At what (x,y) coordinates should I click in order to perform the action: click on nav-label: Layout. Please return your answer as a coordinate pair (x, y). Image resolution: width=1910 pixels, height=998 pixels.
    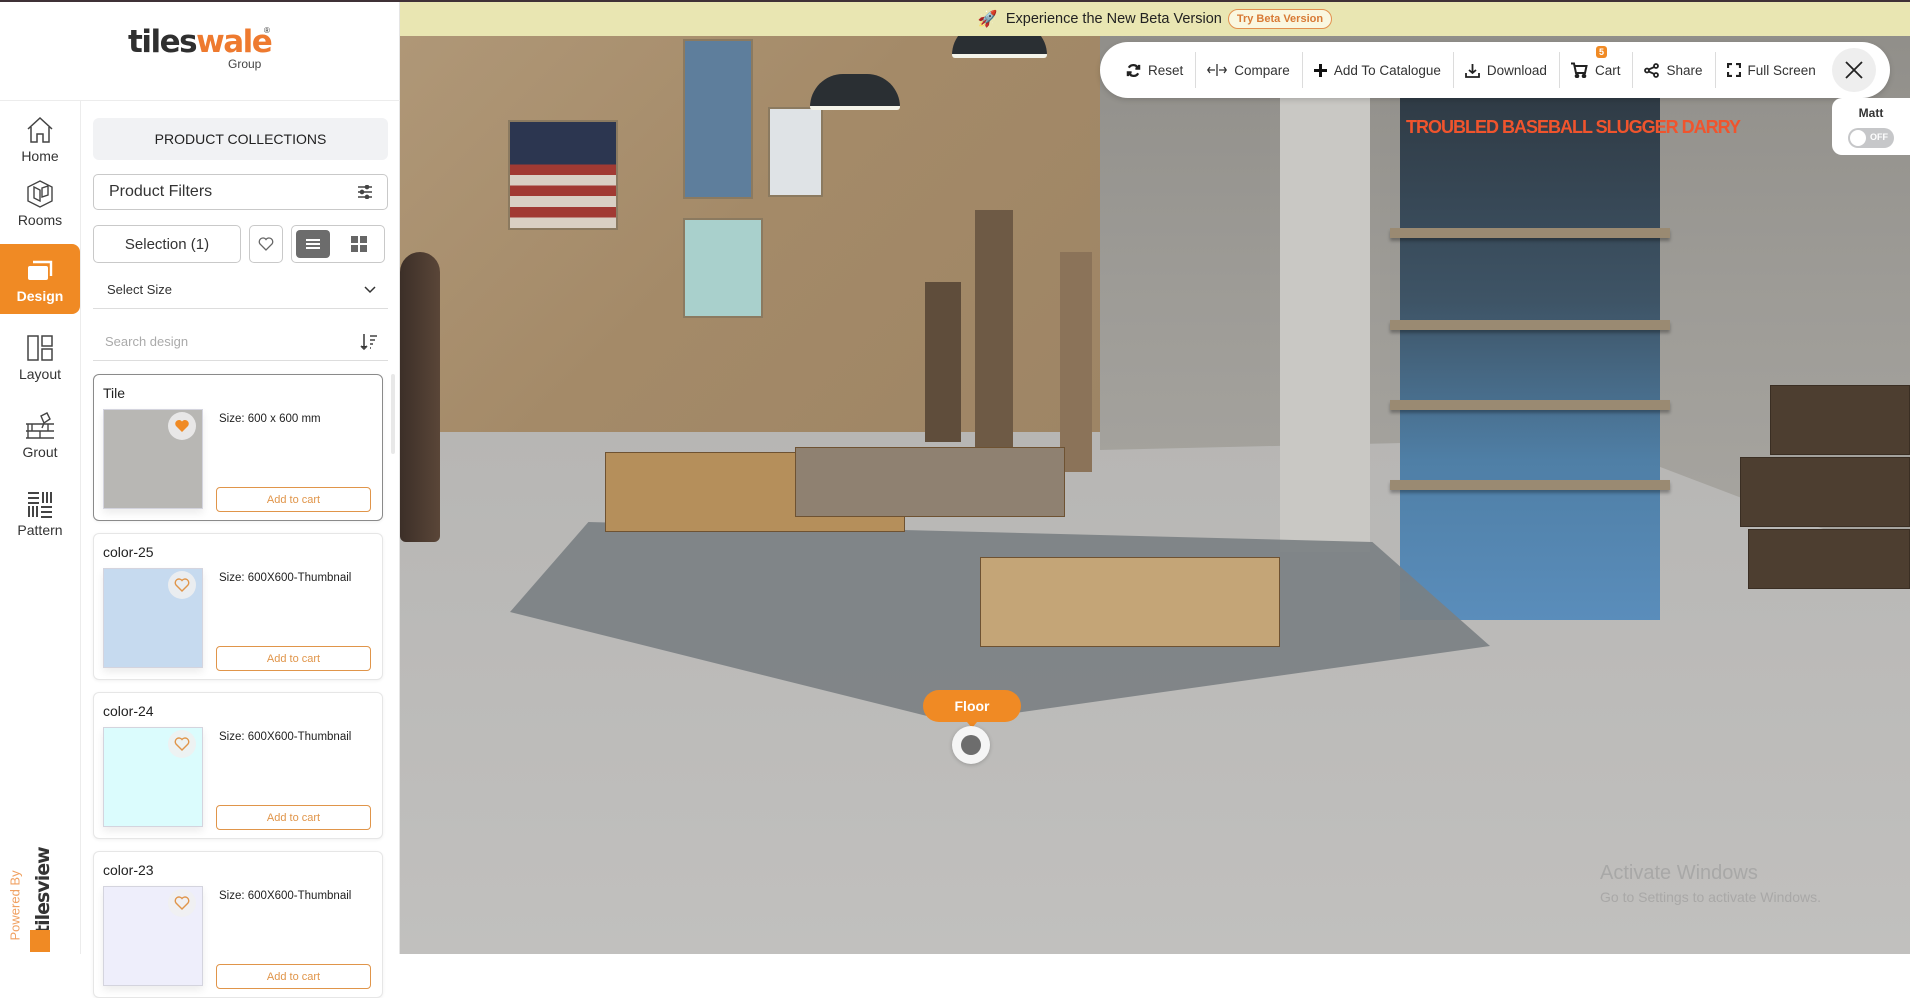
    Looking at the image, I should click on (40, 374).